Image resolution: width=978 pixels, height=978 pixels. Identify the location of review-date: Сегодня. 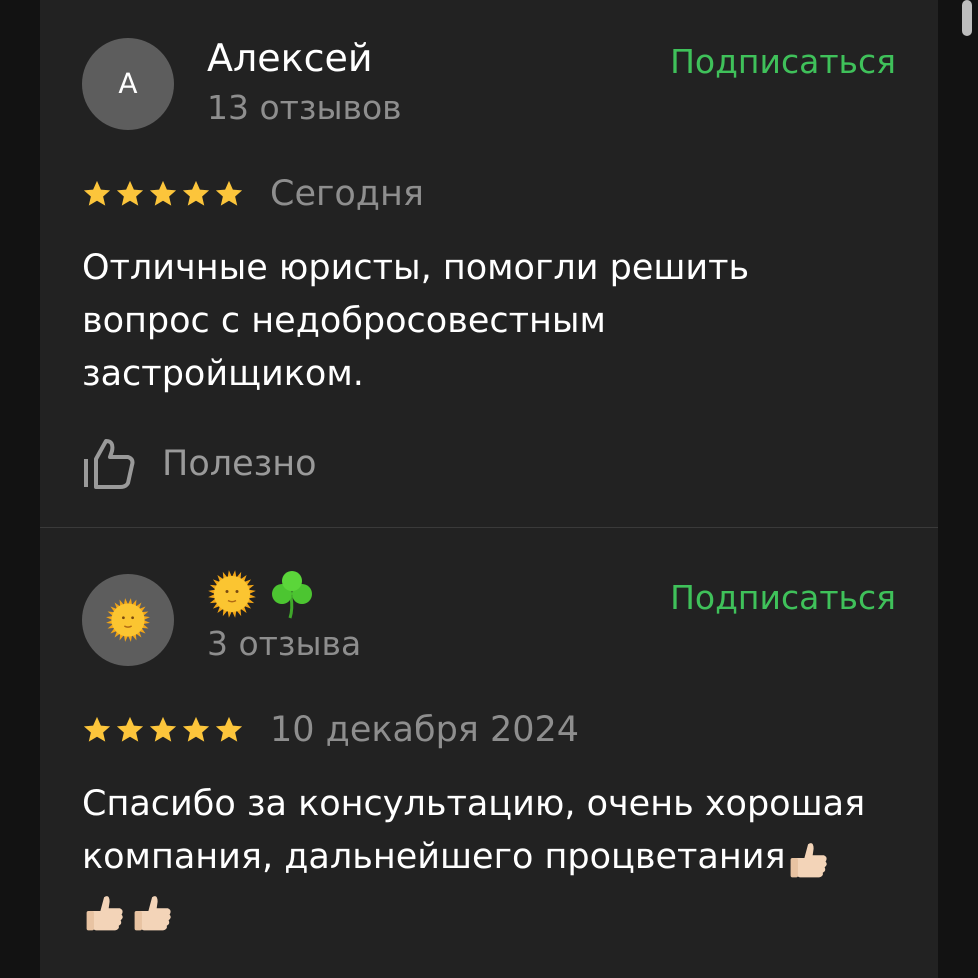
(347, 194).